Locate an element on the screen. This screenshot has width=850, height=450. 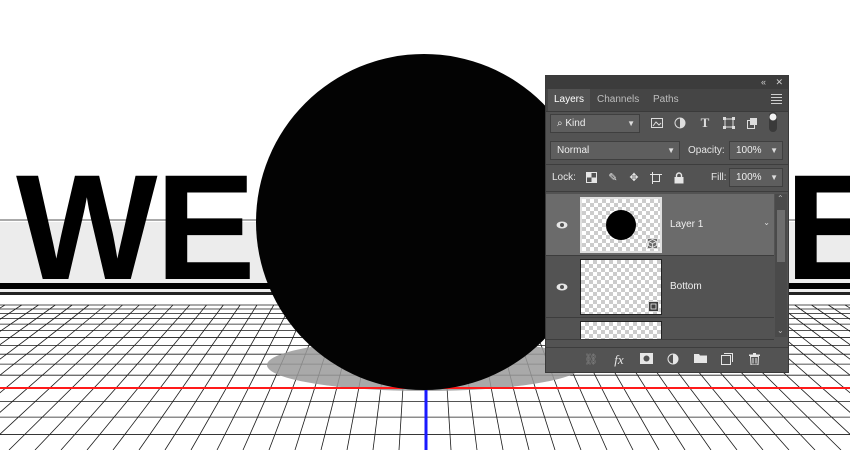
layer-row-layer-1: Layer 1 ⌄ is located at coordinates (660, 225).